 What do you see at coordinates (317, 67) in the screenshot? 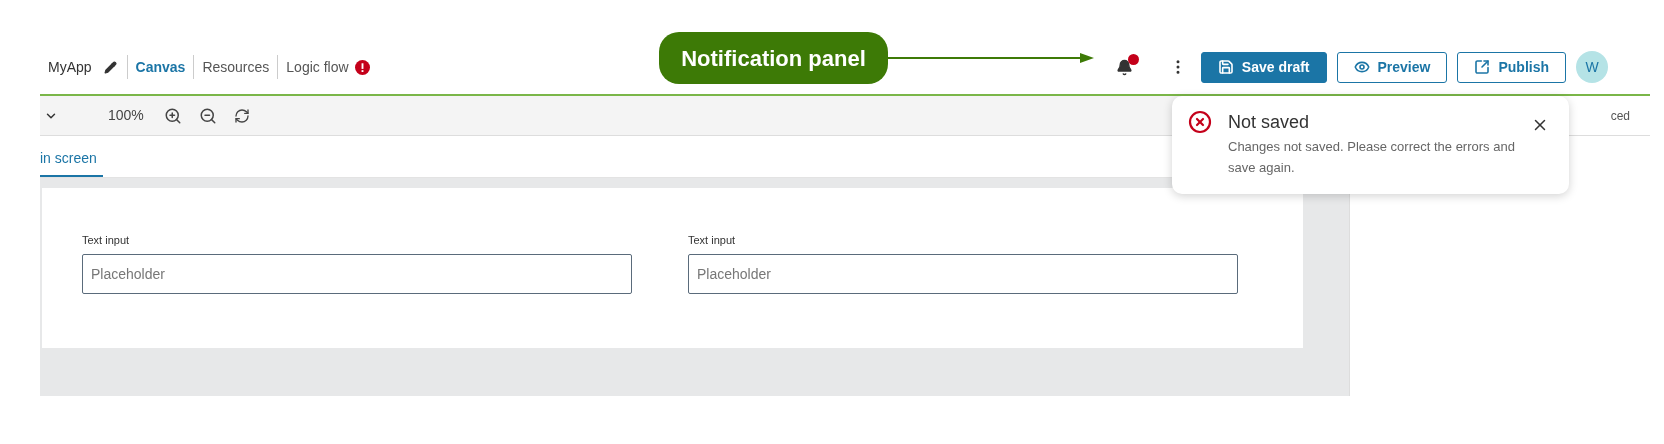
I see `nav-tab: Logic flow` at bounding box center [317, 67].